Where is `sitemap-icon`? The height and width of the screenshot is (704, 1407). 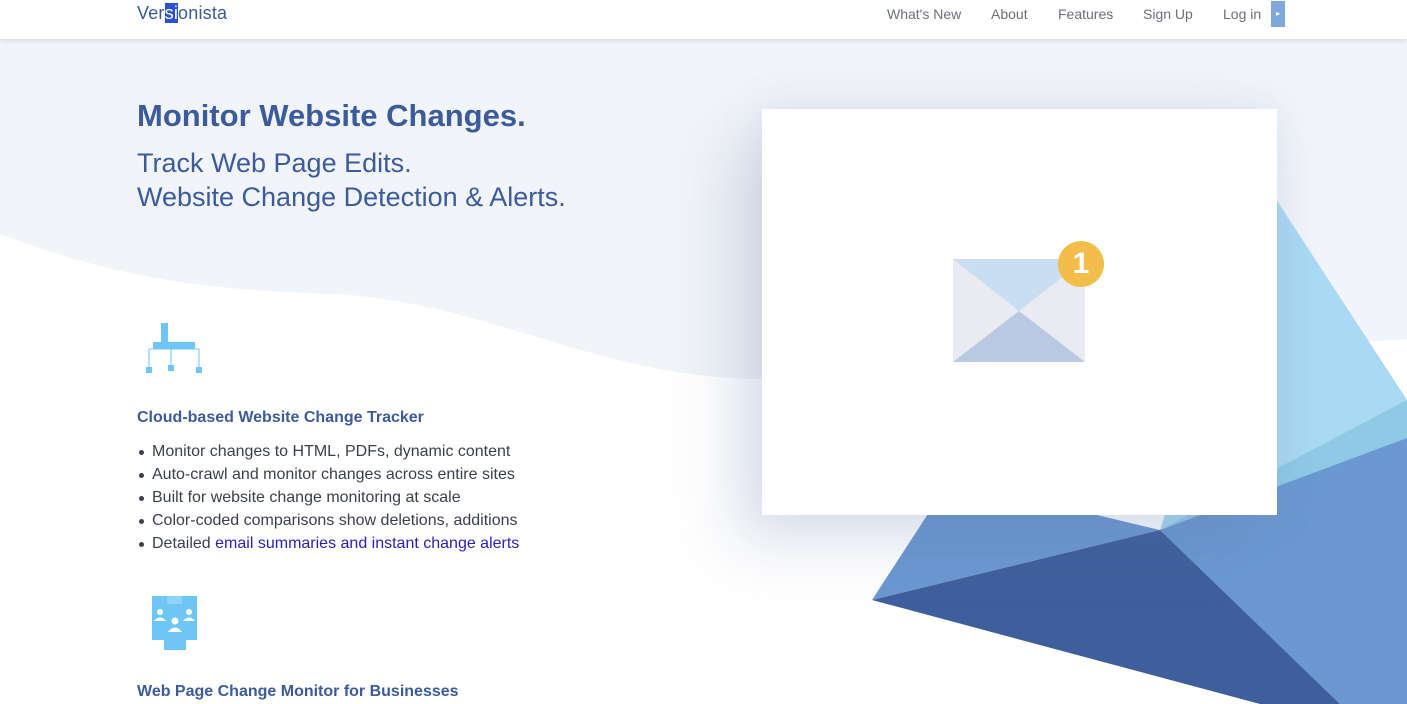 sitemap-icon is located at coordinates (174, 348).